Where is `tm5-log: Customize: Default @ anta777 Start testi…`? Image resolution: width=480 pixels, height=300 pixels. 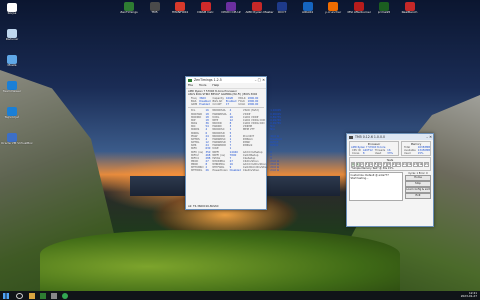
tm5-log: Customize: Default @ anta777 Start testi… is located at coordinates (376, 187).